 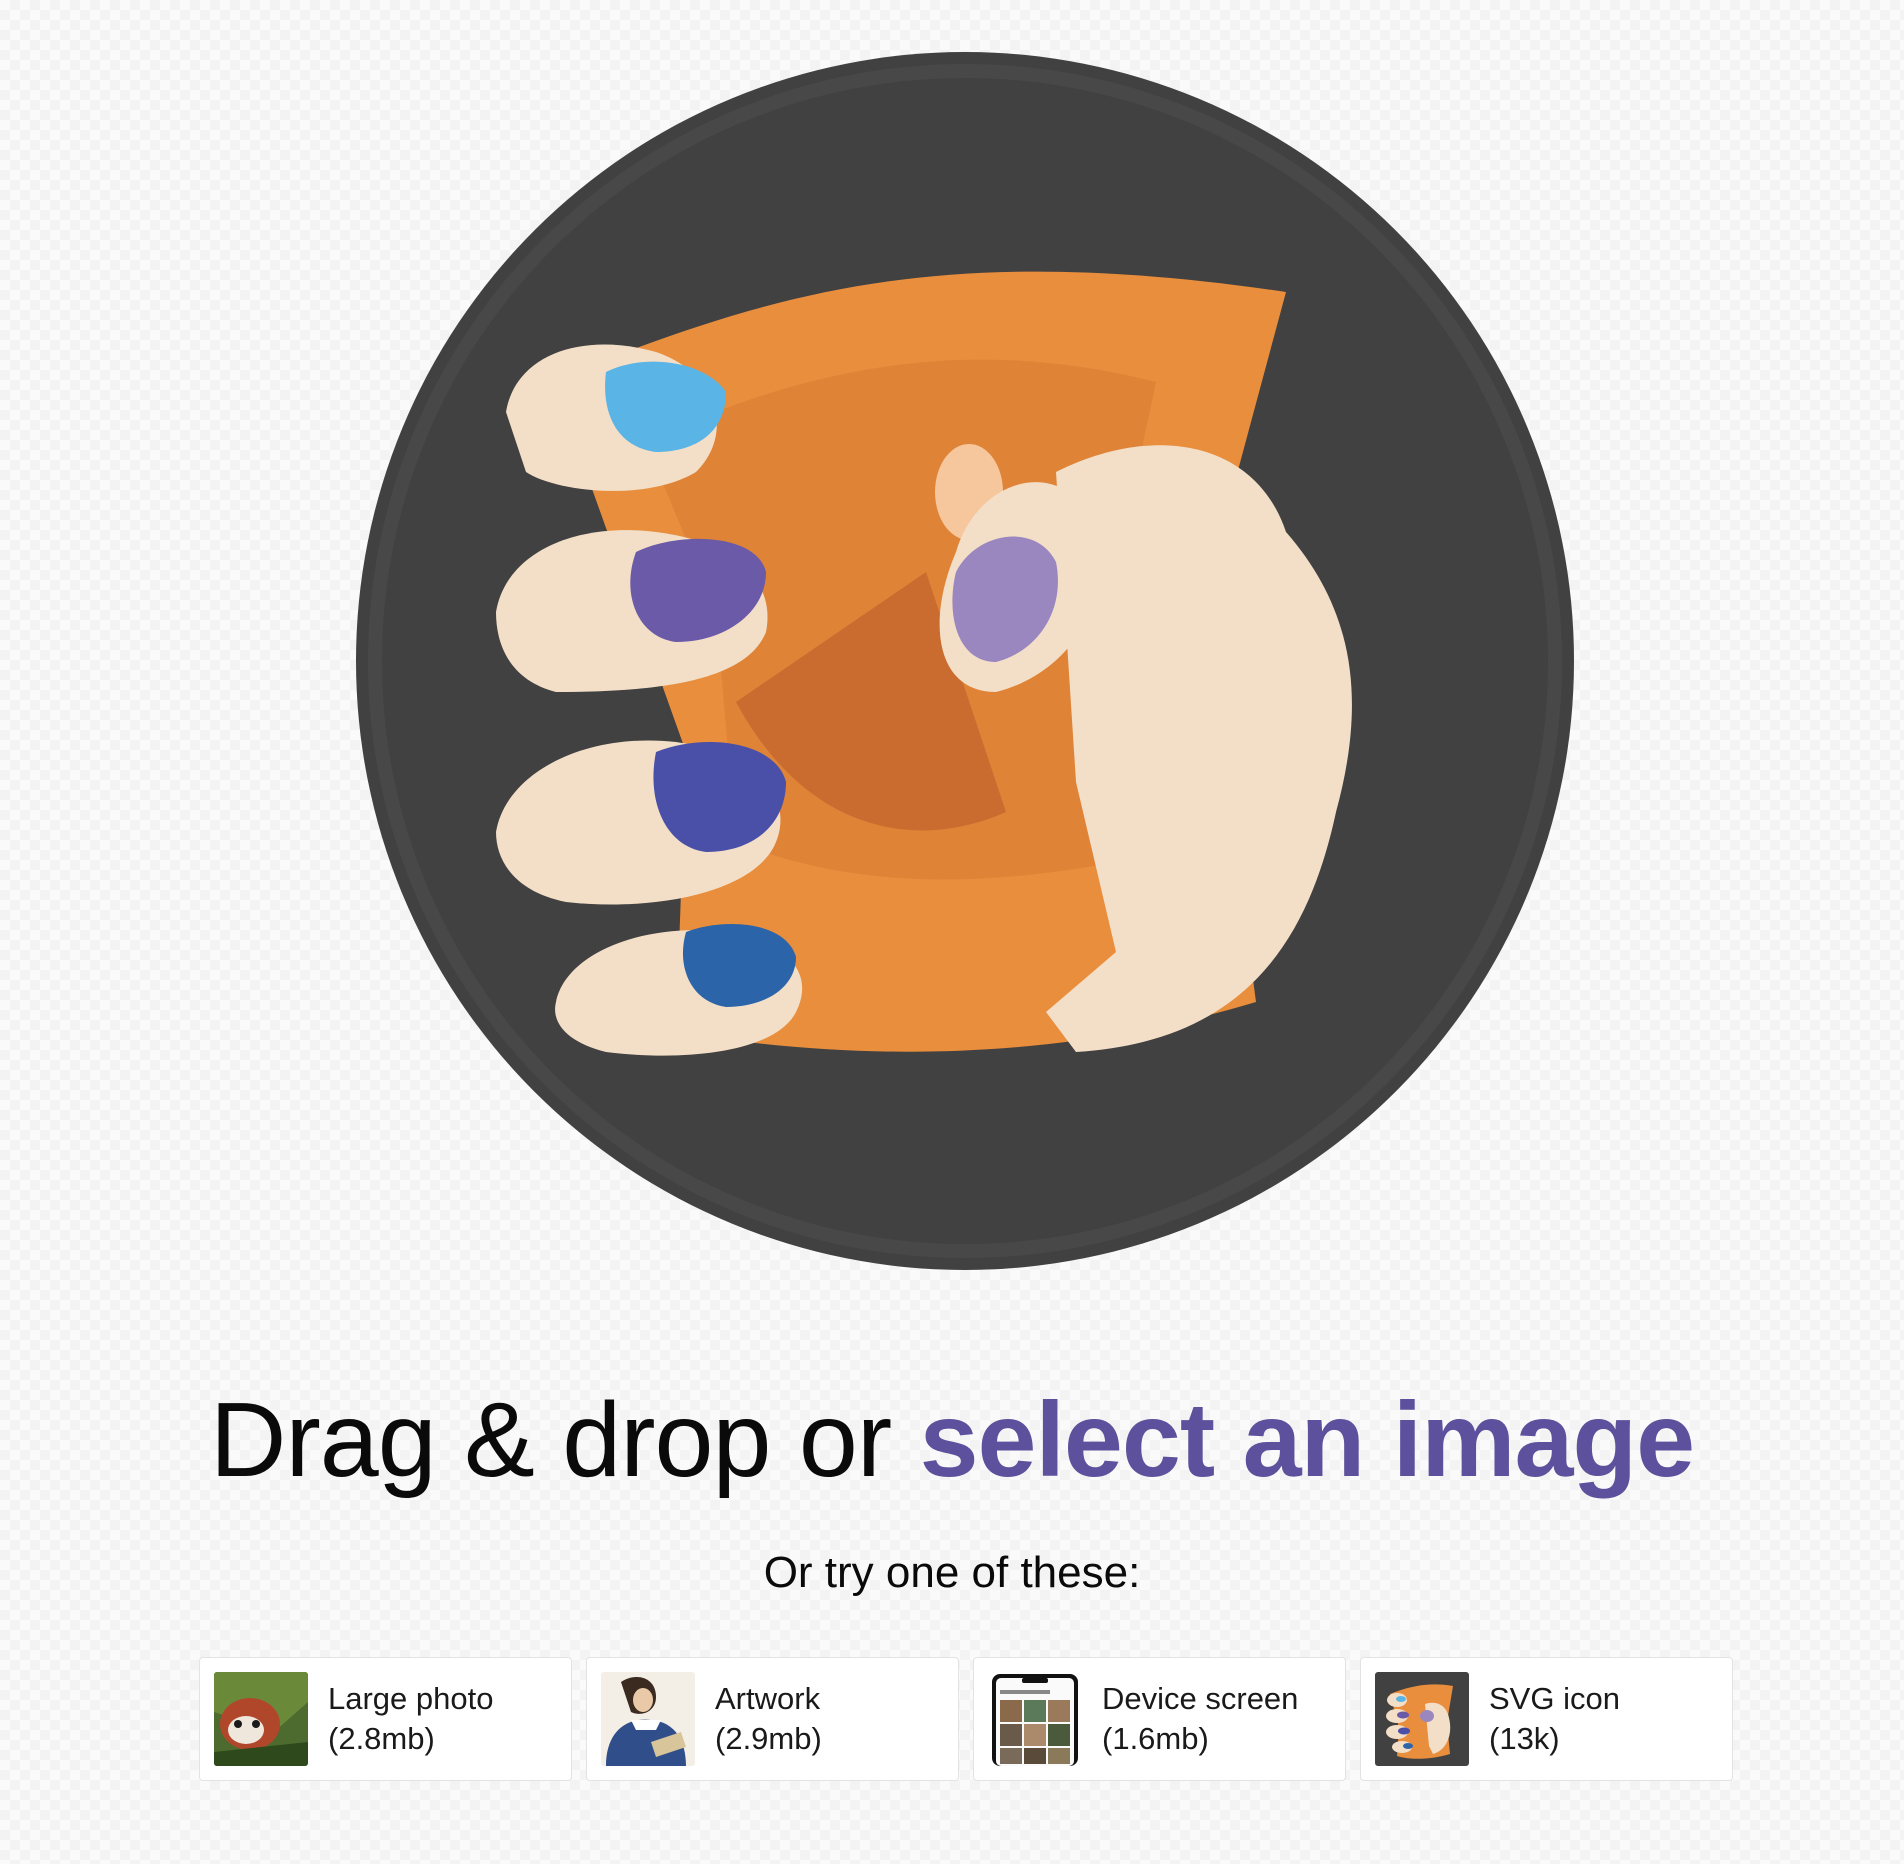 I want to click on drop-headline: Drag & drop or select an image, so click(x=952, y=1440).